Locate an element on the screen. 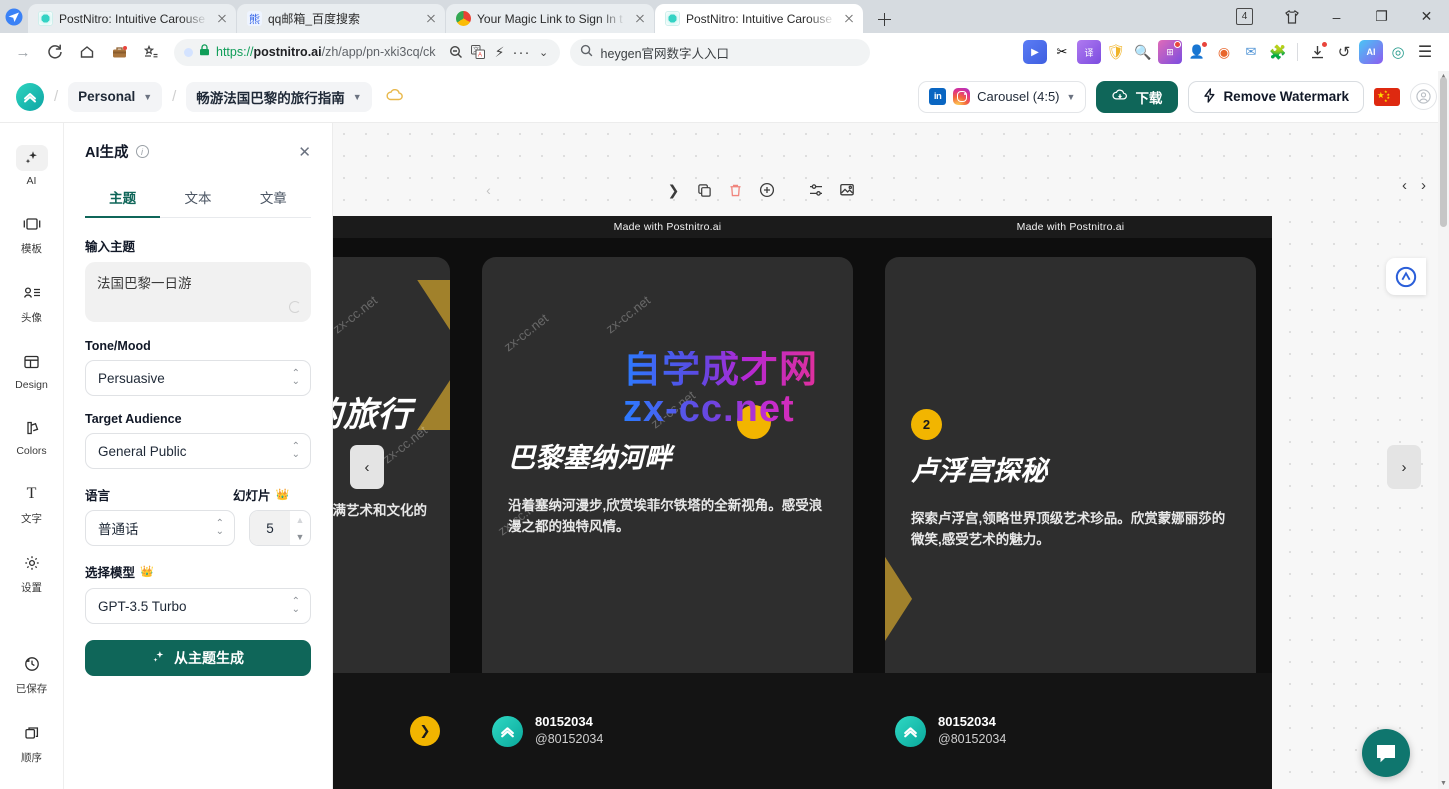 The image size is (1449, 789). slide-title: 巴黎塞纳河畔 is located at coordinates (668, 458).